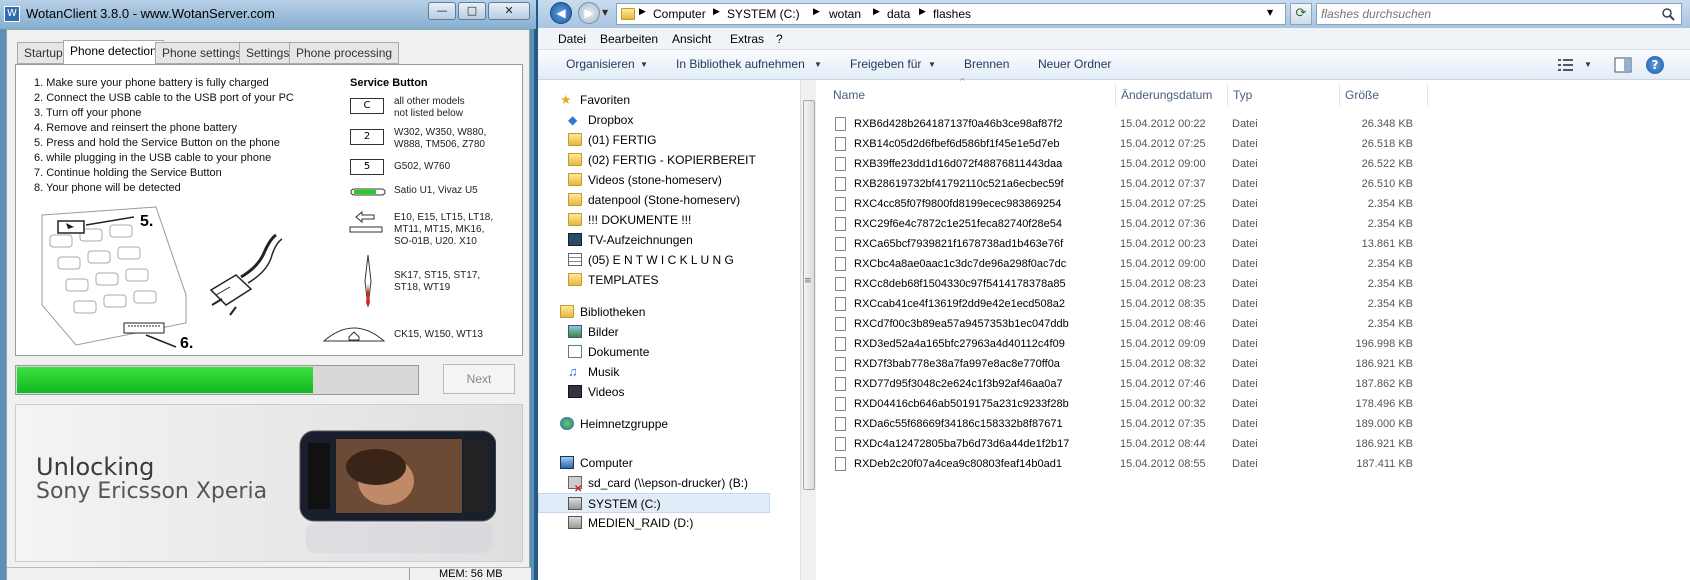 Image resolution: width=1690 pixels, height=580 pixels. What do you see at coordinates (479, 379) in the screenshot?
I see `next-button: Next` at bounding box center [479, 379].